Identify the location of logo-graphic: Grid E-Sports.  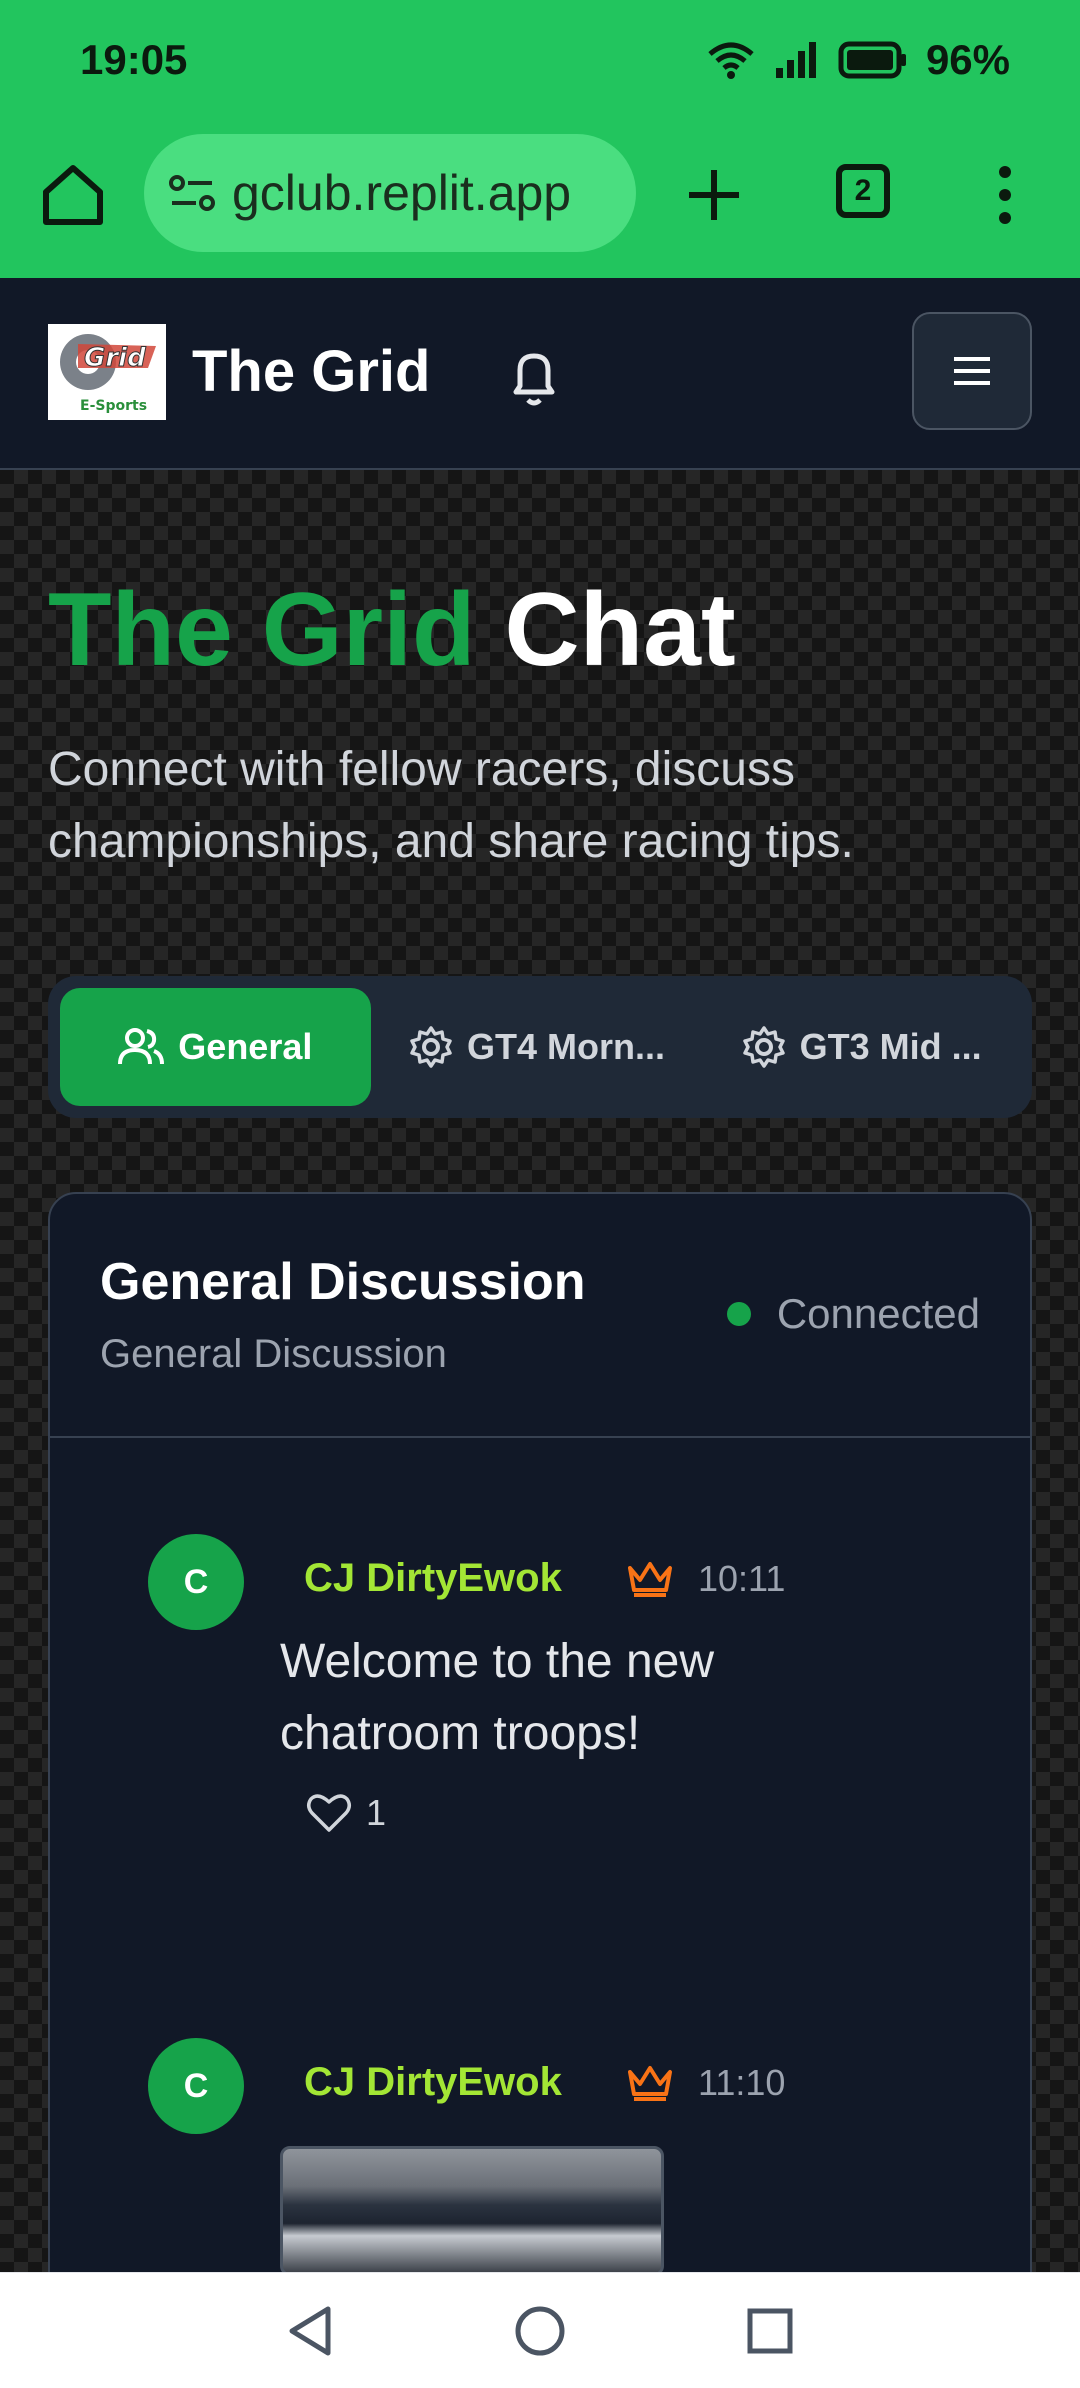
(108, 374).